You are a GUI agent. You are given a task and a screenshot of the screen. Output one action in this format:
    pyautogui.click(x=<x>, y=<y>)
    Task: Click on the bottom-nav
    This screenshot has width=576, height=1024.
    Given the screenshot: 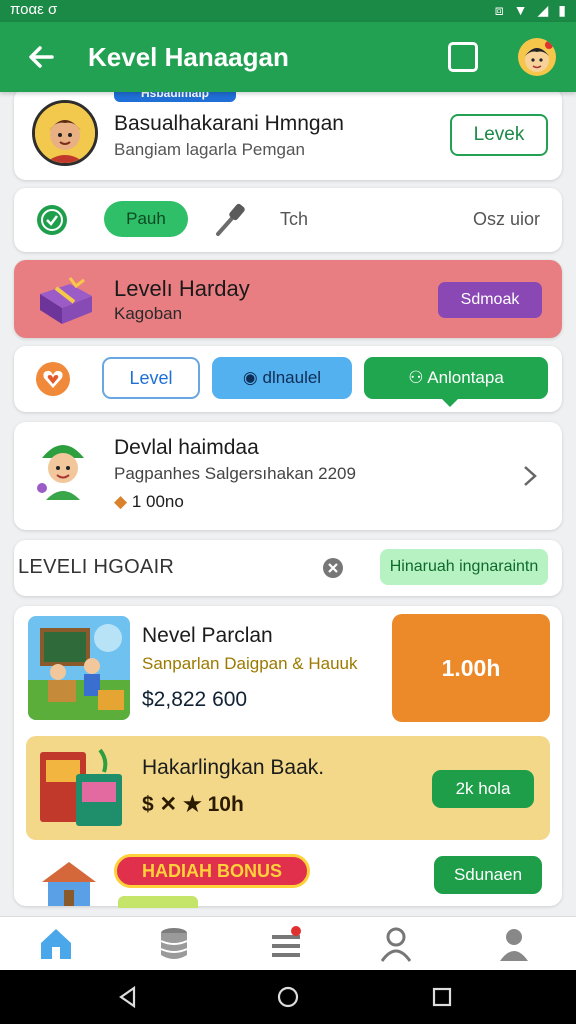 What is the action you would take?
    pyautogui.click(x=288, y=943)
    